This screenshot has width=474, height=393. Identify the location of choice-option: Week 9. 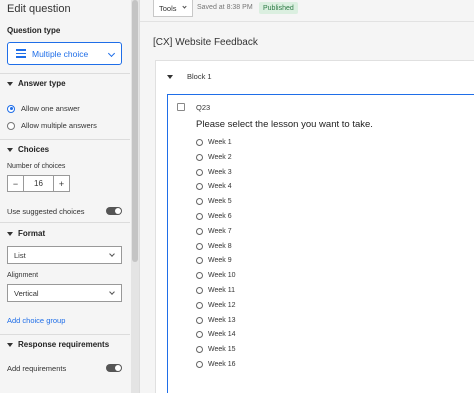
(214, 261).